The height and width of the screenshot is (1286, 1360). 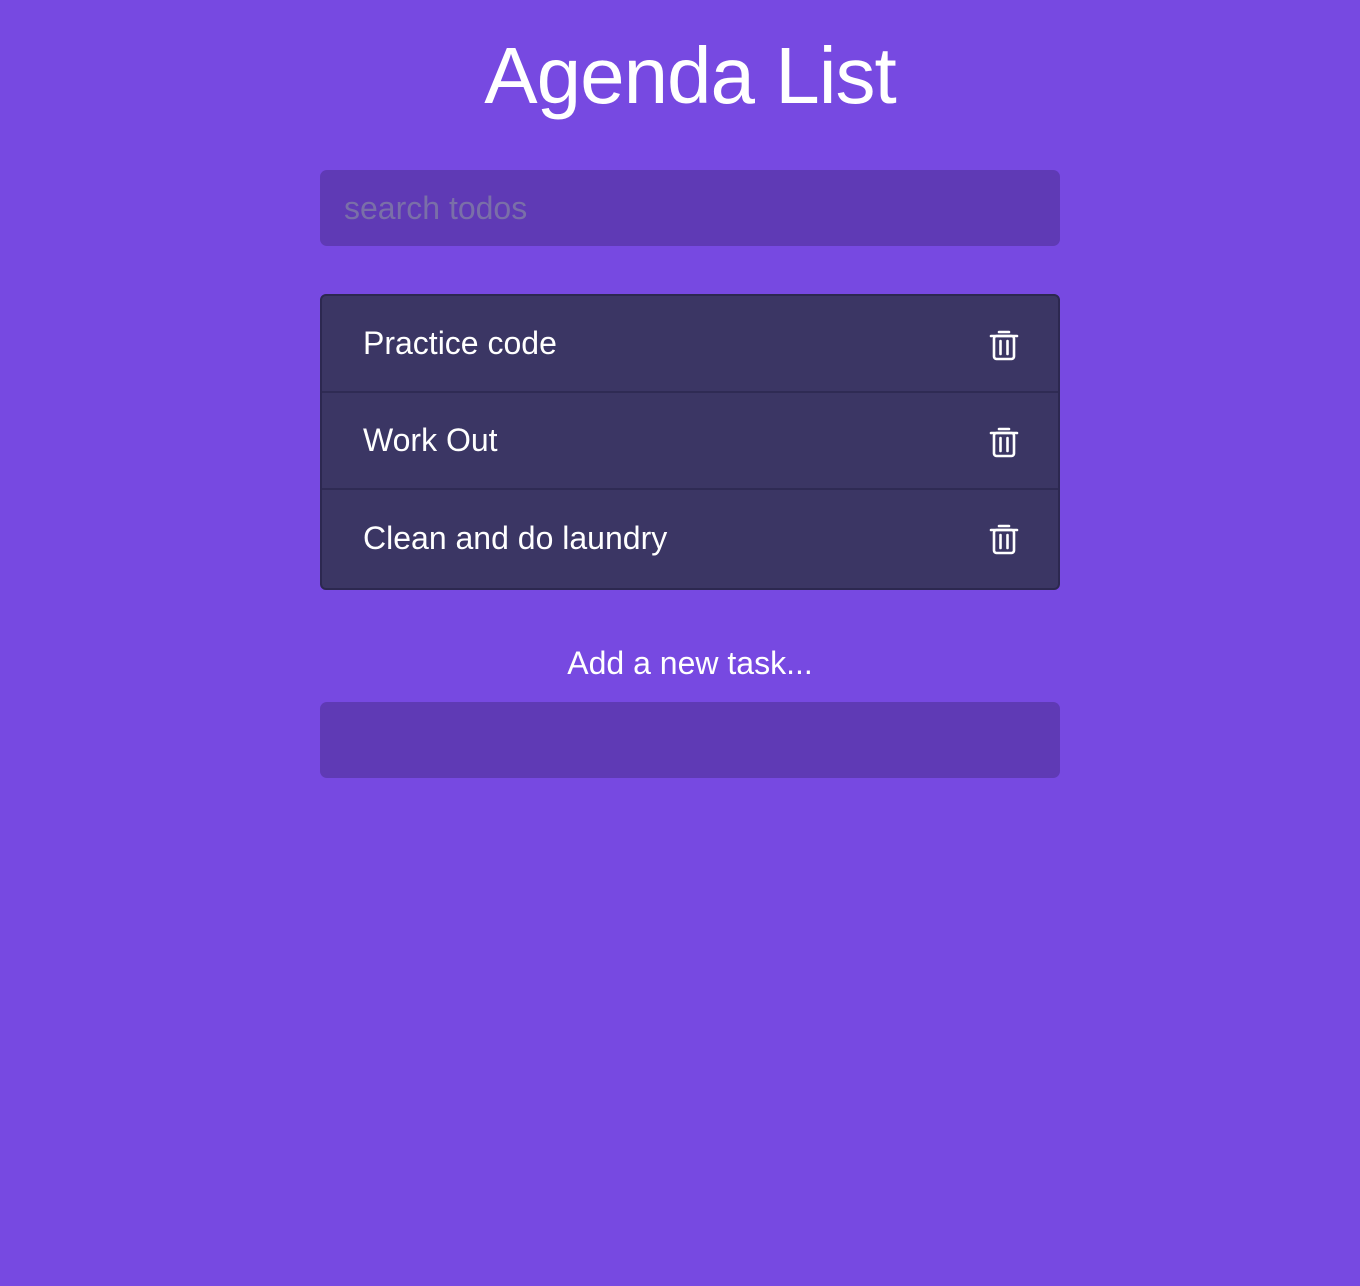 What do you see at coordinates (460, 343) in the screenshot?
I see `todo-label: Practice code` at bounding box center [460, 343].